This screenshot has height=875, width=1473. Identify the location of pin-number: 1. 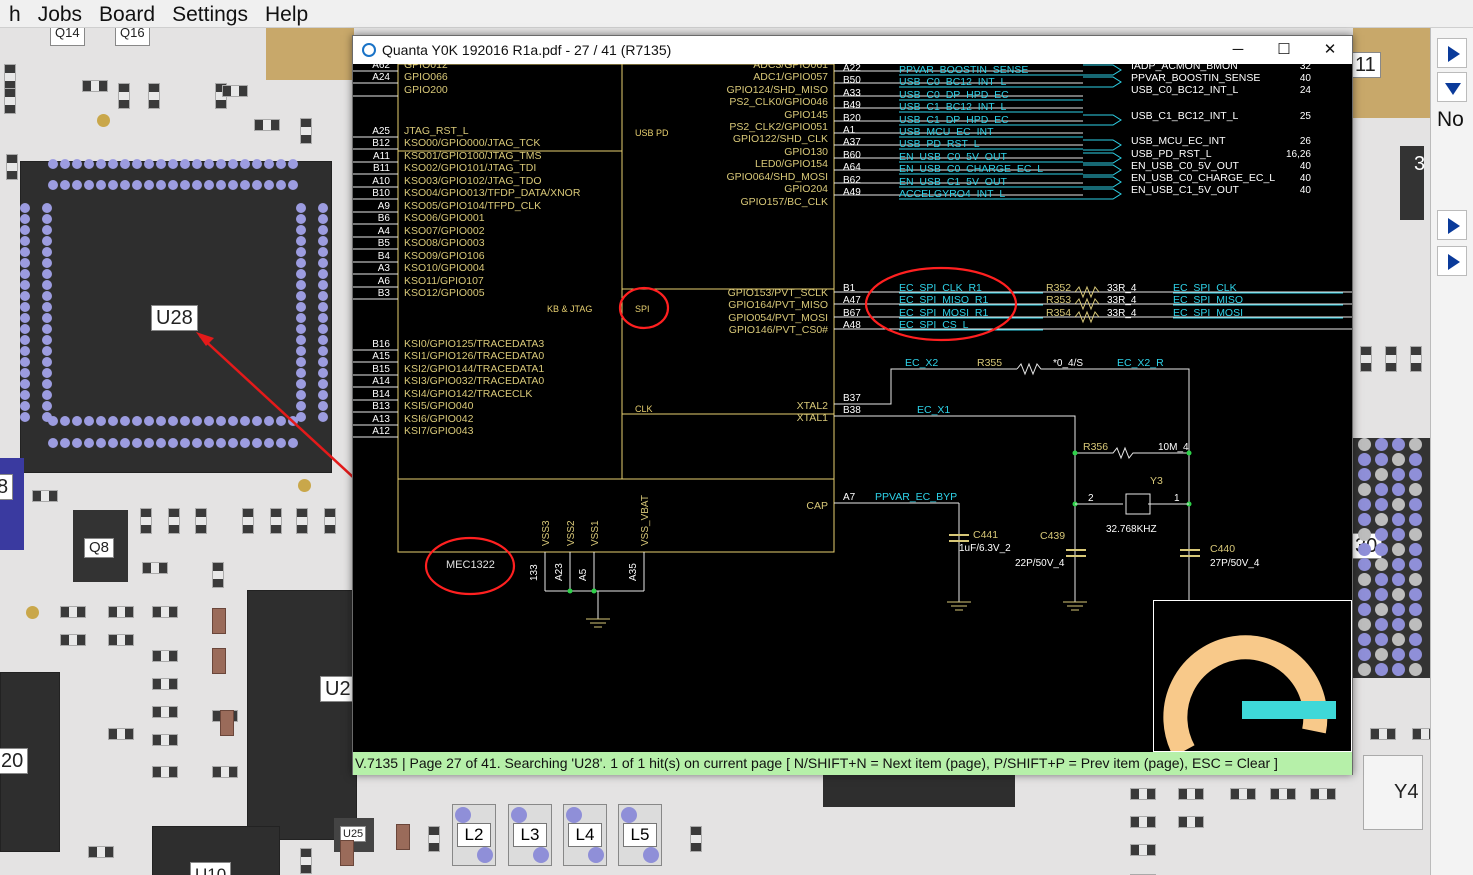
(1177, 498).